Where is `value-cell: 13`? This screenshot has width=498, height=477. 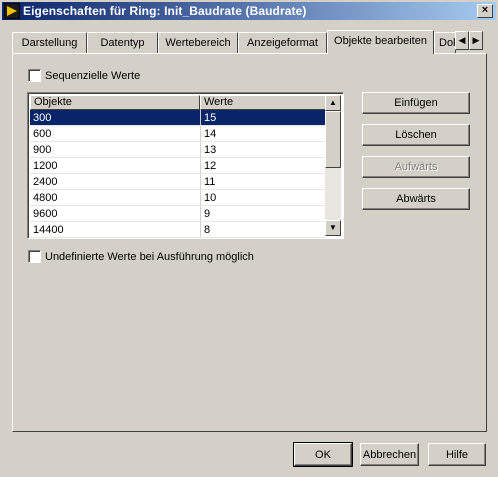 value-cell: 13 is located at coordinates (263, 150).